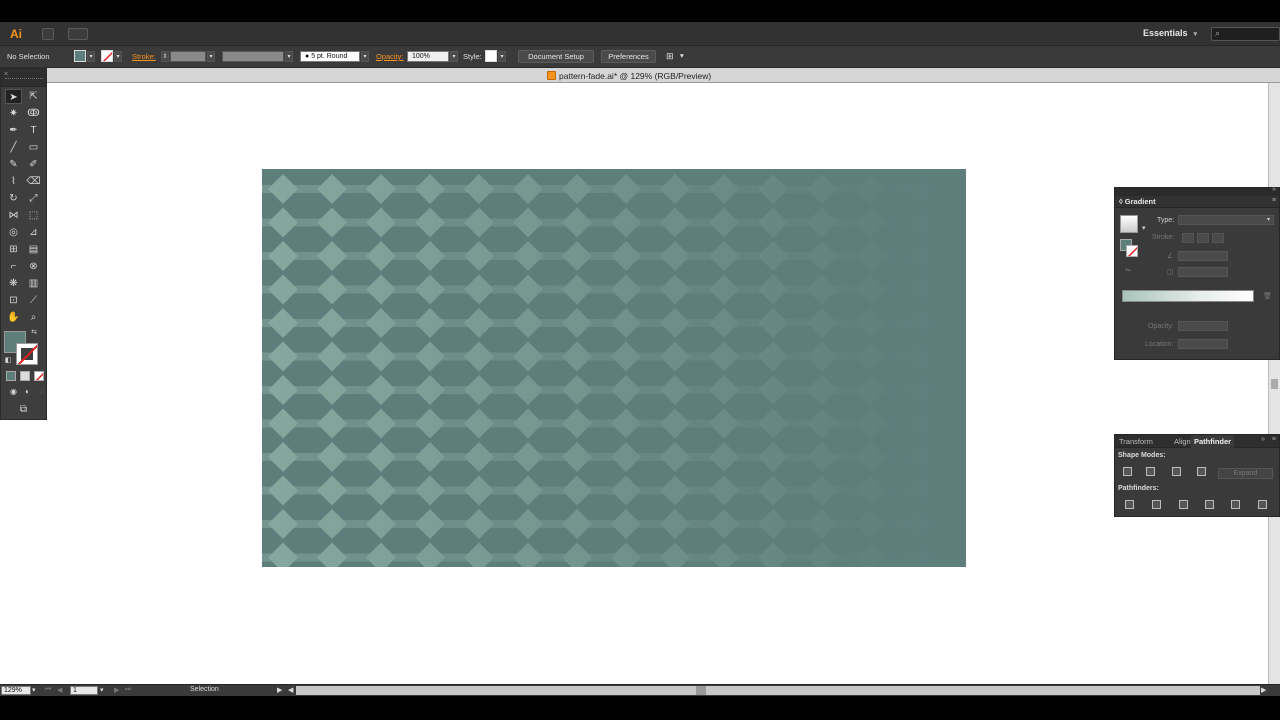 The width and height of the screenshot is (1280, 720). What do you see at coordinates (390, 56) in the screenshot?
I see `opacity-label-link: Opacity:` at bounding box center [390, 56].